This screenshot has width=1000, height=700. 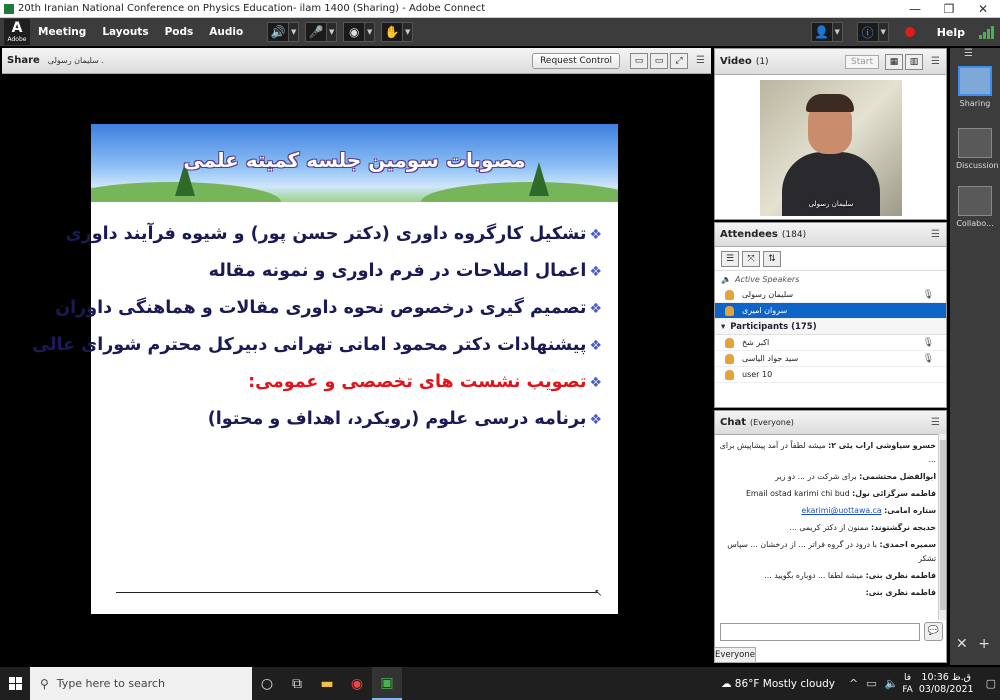 I want to click on chat-scrollbar, so click(x=942, y=527).